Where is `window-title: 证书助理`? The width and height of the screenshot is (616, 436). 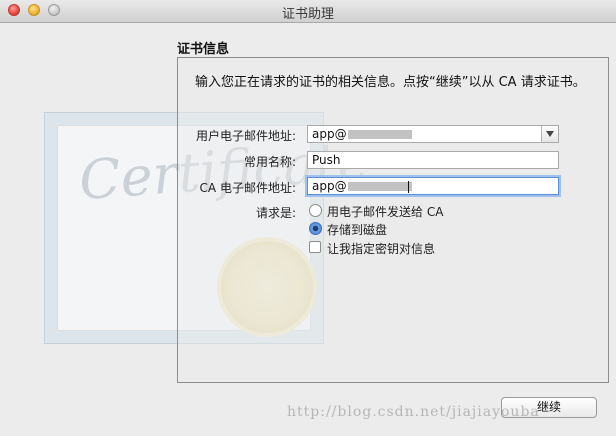
window-title: 证书助理 is located at coordinates (307, 14).